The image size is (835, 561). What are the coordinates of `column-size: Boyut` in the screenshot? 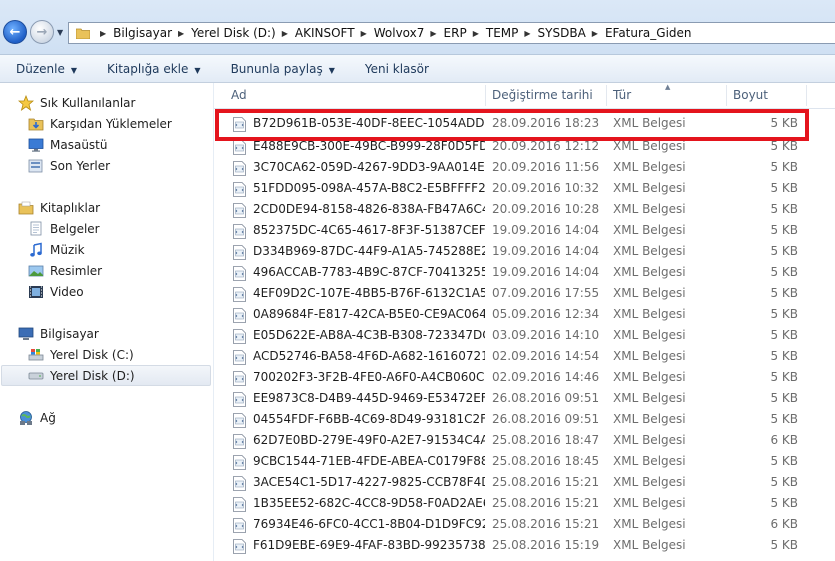 It's located at (750, 95).